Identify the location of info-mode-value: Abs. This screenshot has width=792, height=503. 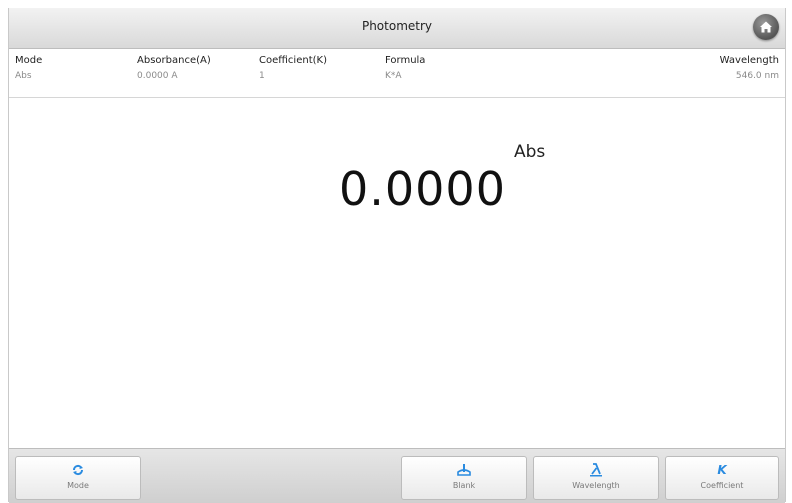
(23, 76).